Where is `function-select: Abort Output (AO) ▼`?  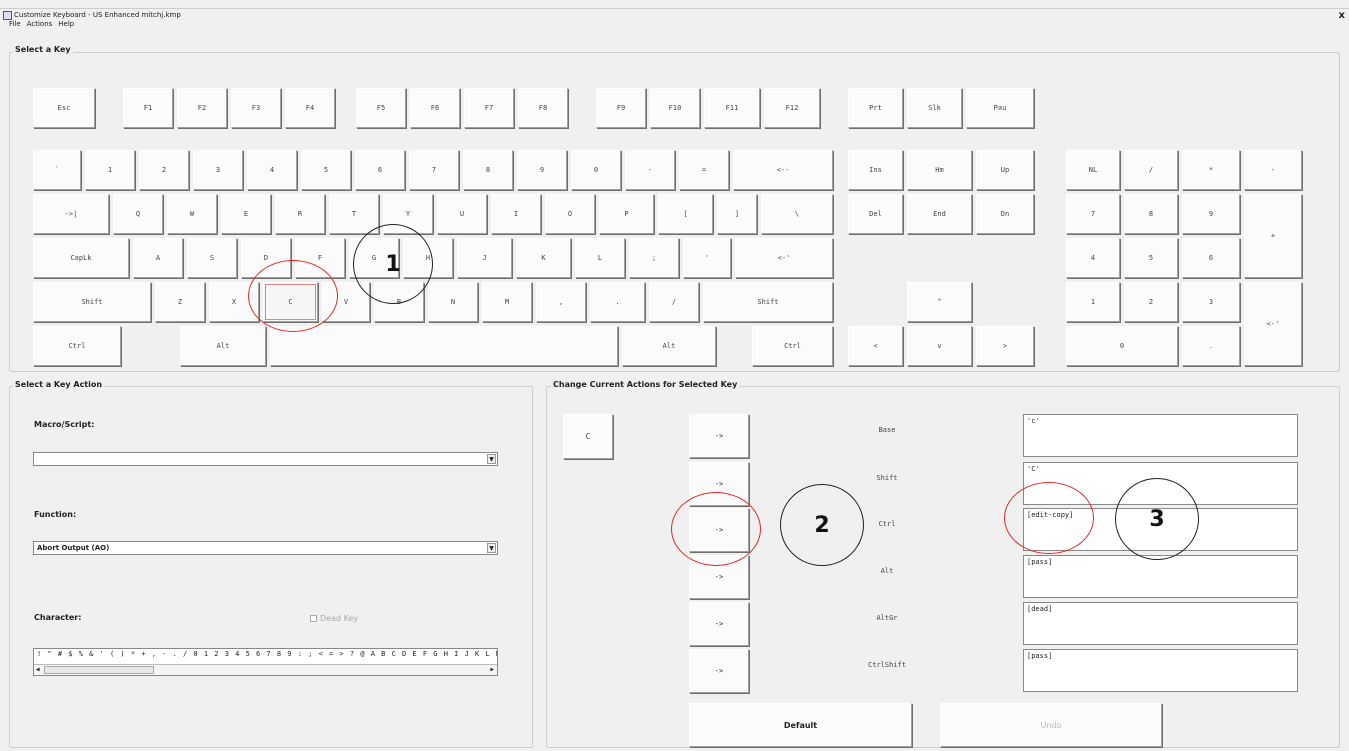 function-select: Abort Output (AO) ▼ is located at coordinates (265, 548).